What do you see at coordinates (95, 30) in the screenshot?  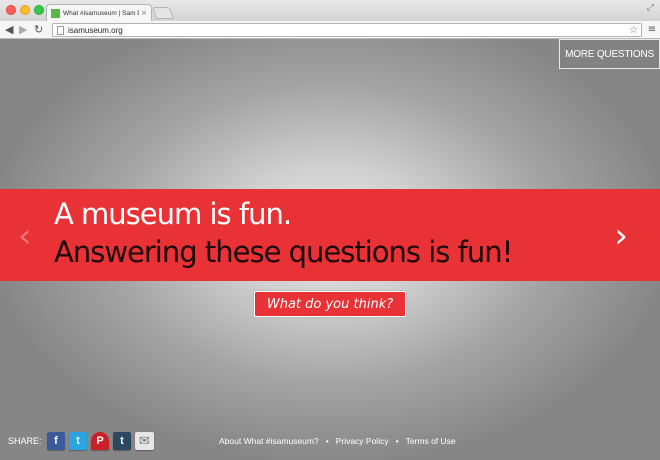 I see `url-text: isamuseum.org` at bounding box center [95, 30].